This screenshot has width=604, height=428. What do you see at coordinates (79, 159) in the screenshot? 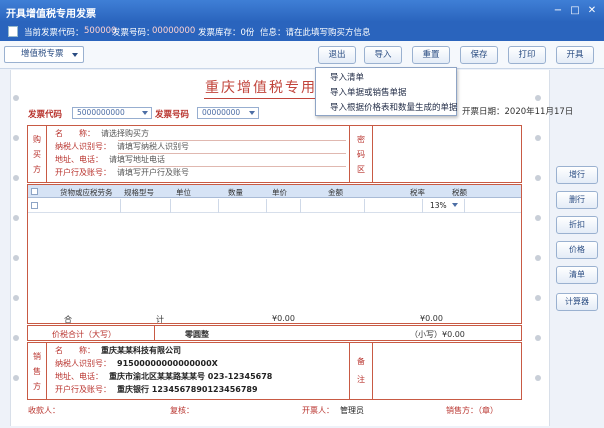
I see `buyer-address-label: 地址、电话：` at bounding box center [79, 159].